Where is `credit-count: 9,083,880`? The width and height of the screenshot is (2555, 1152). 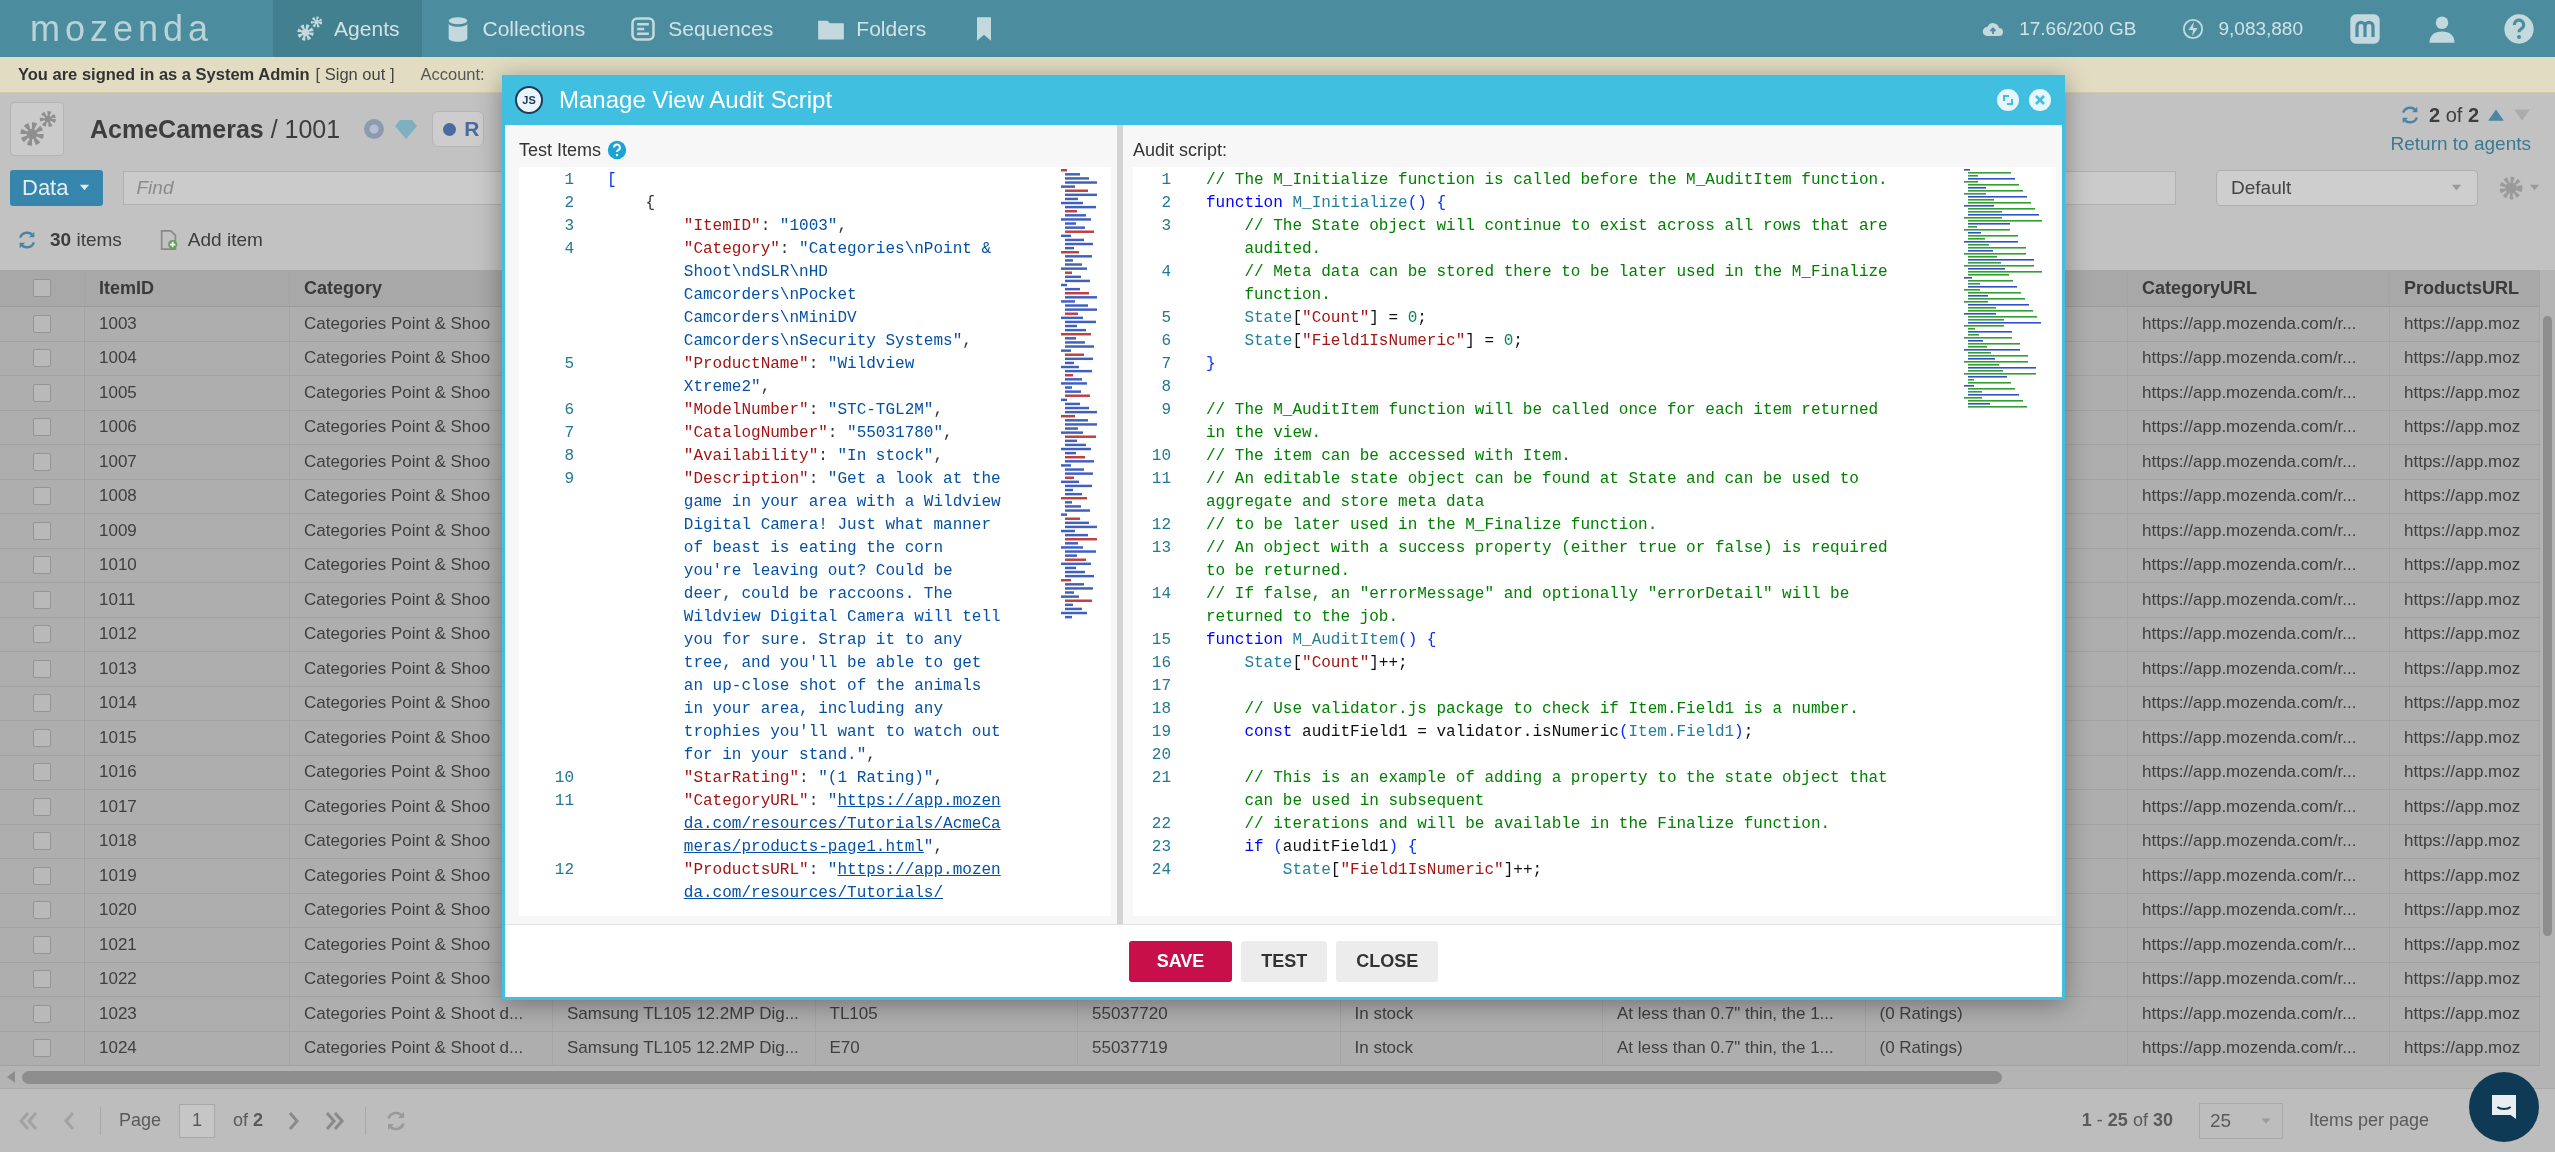 credit-count: 9,083,880 is located at coordinates (2260, 28).